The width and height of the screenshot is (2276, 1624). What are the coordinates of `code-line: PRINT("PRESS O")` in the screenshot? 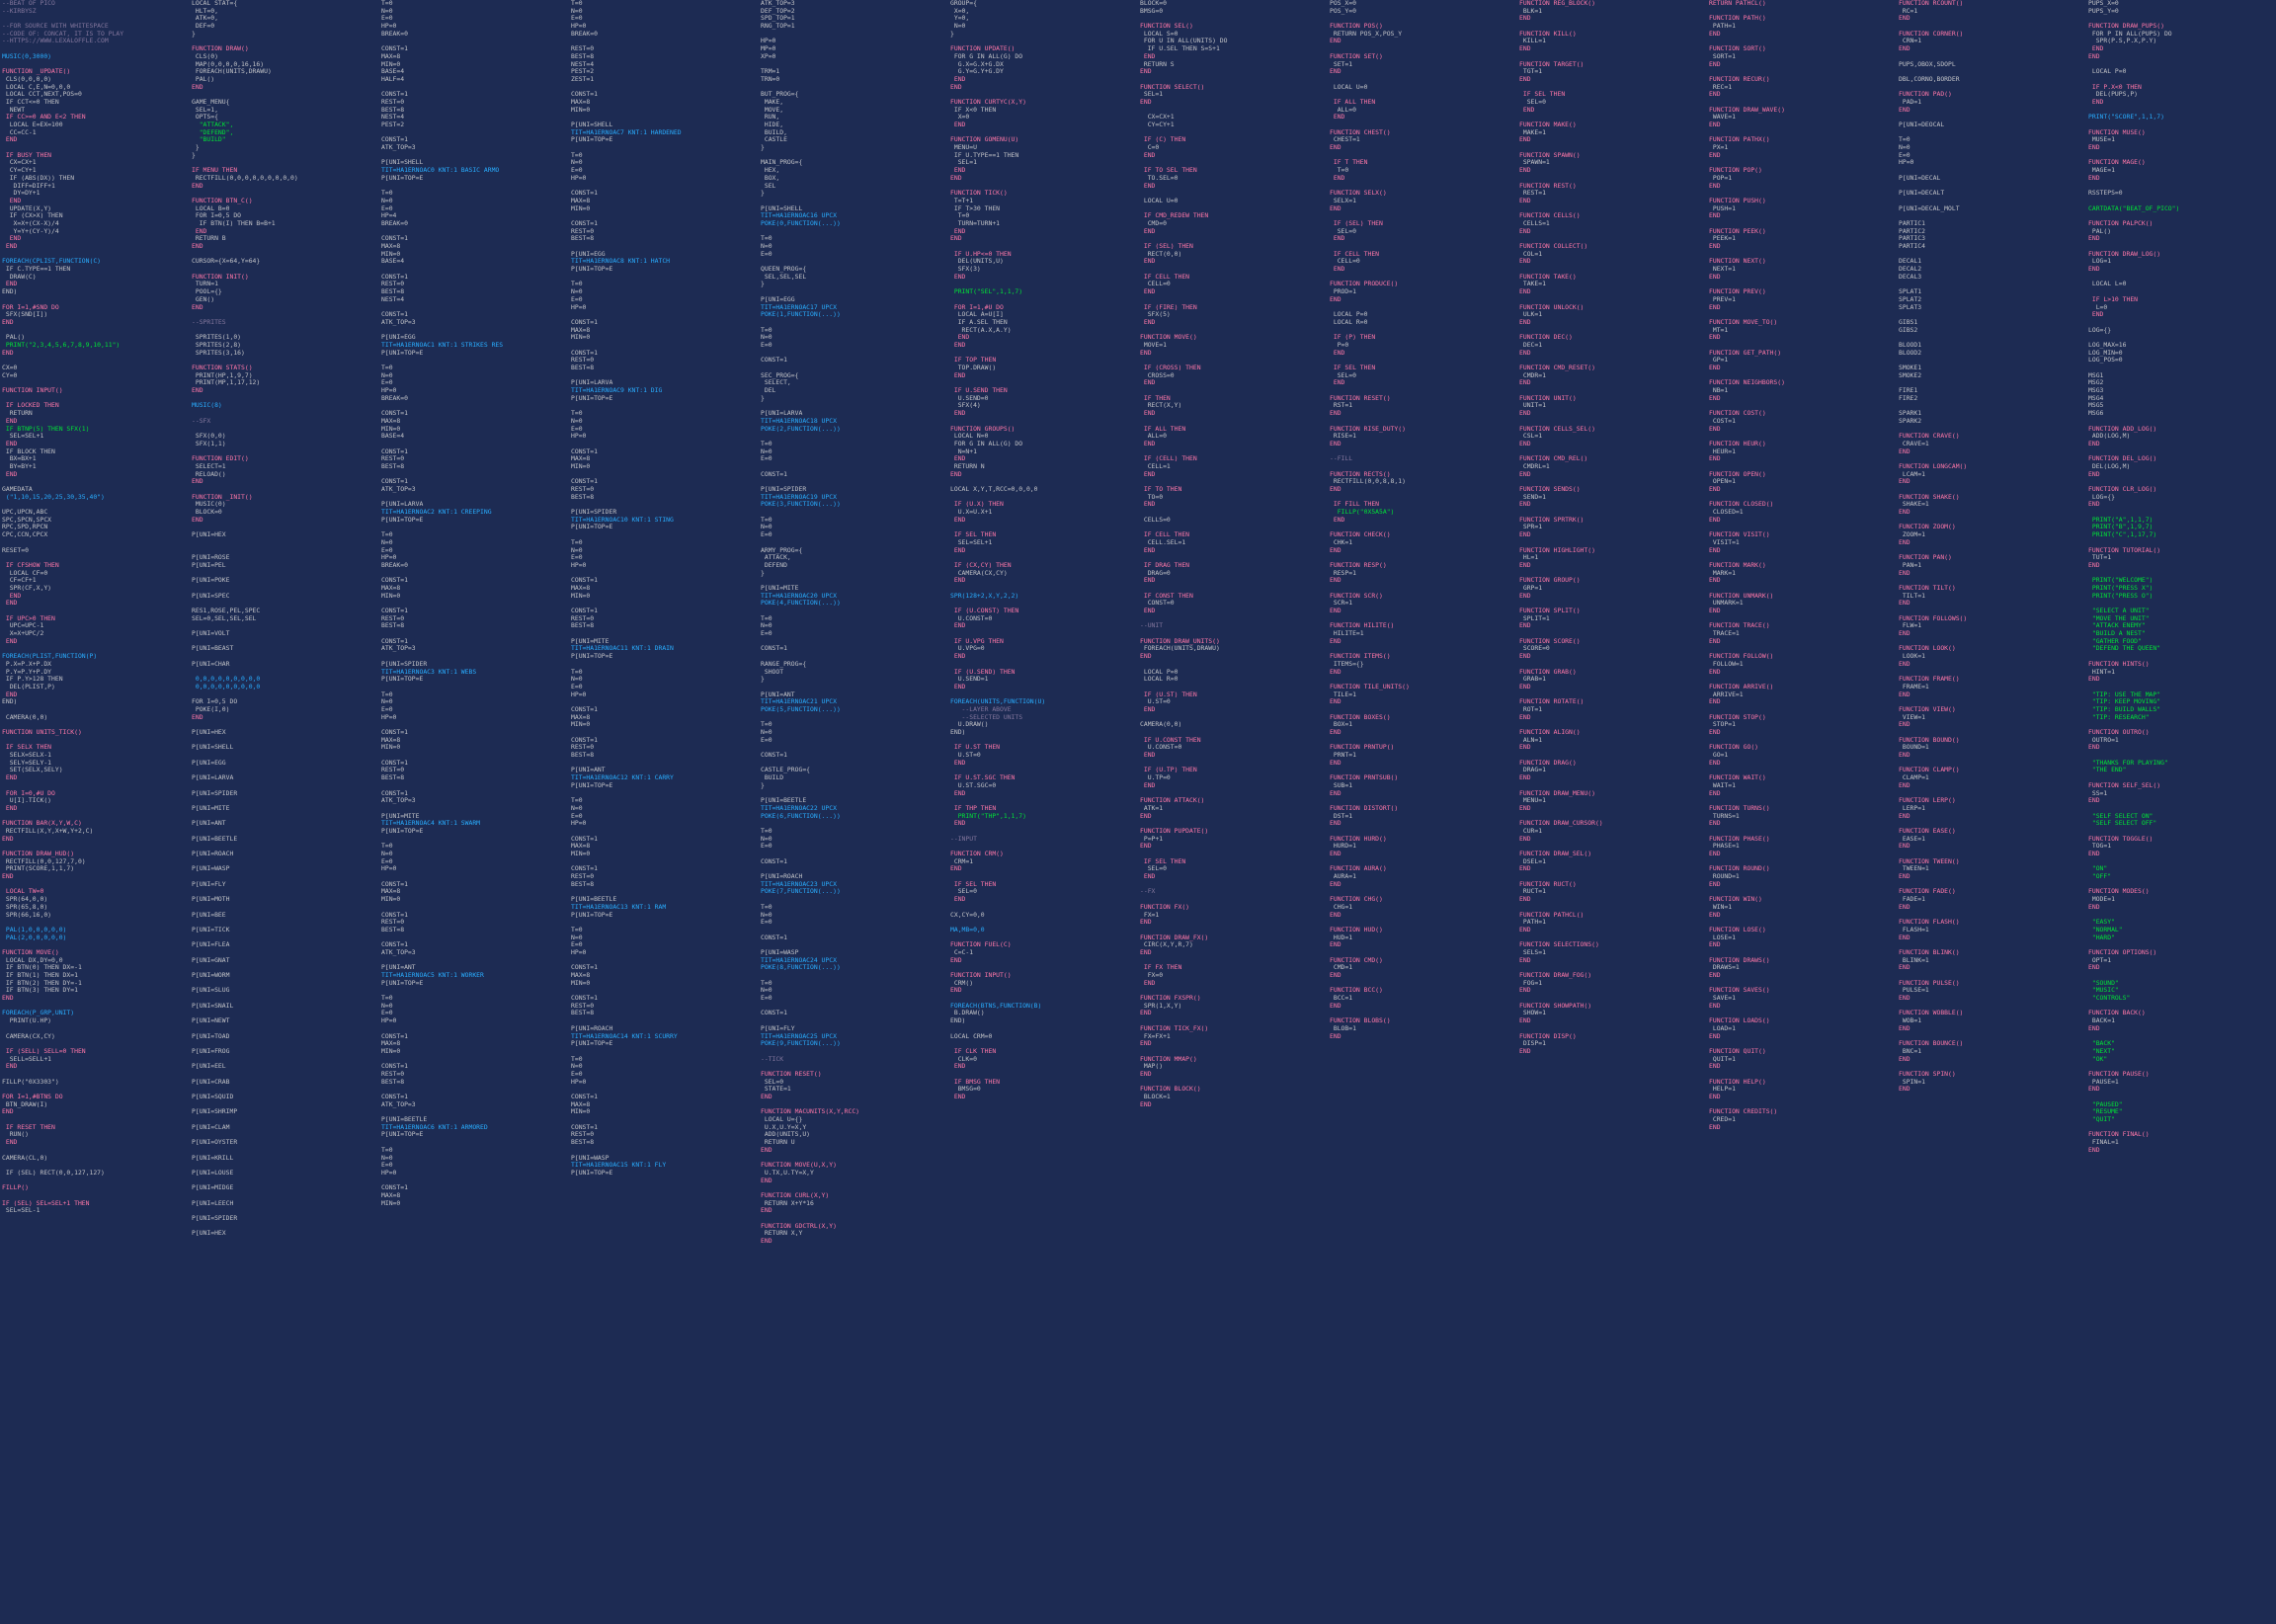 It's located at (2121, 596).